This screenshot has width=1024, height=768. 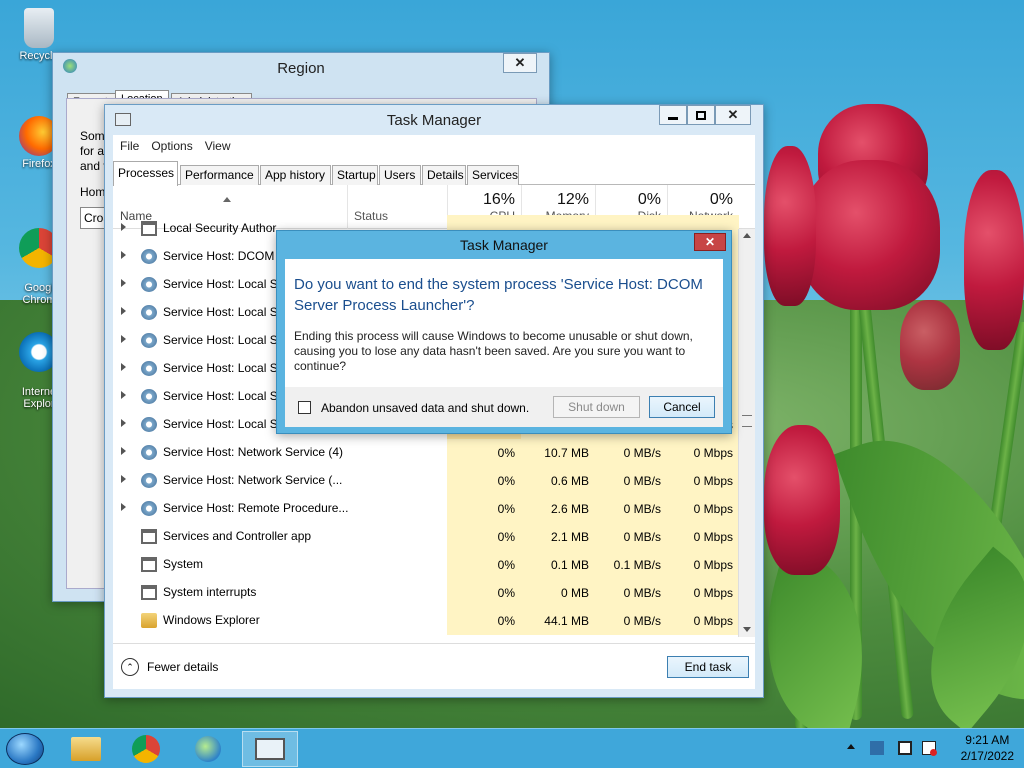 What do you see at coordinates (218, 146) in the screenshot?
I see `menu-view: View` at bounding box center [218, 146].